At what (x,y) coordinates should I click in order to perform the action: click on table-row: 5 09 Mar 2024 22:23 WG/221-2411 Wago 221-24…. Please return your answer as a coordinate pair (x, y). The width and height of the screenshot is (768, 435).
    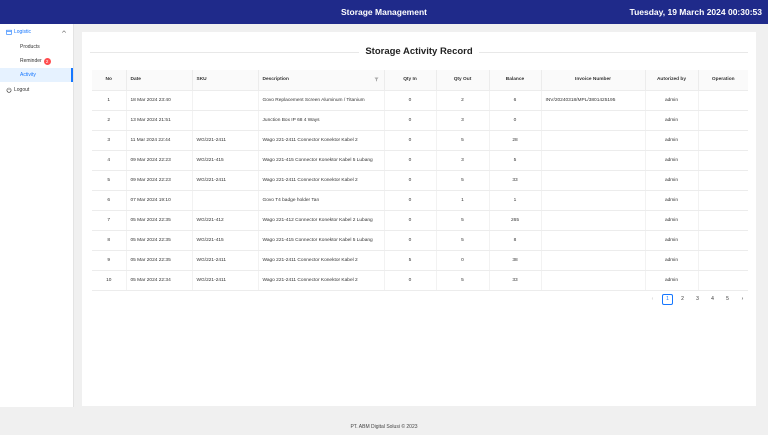
    Looking at the image, I should click on (420, 180).